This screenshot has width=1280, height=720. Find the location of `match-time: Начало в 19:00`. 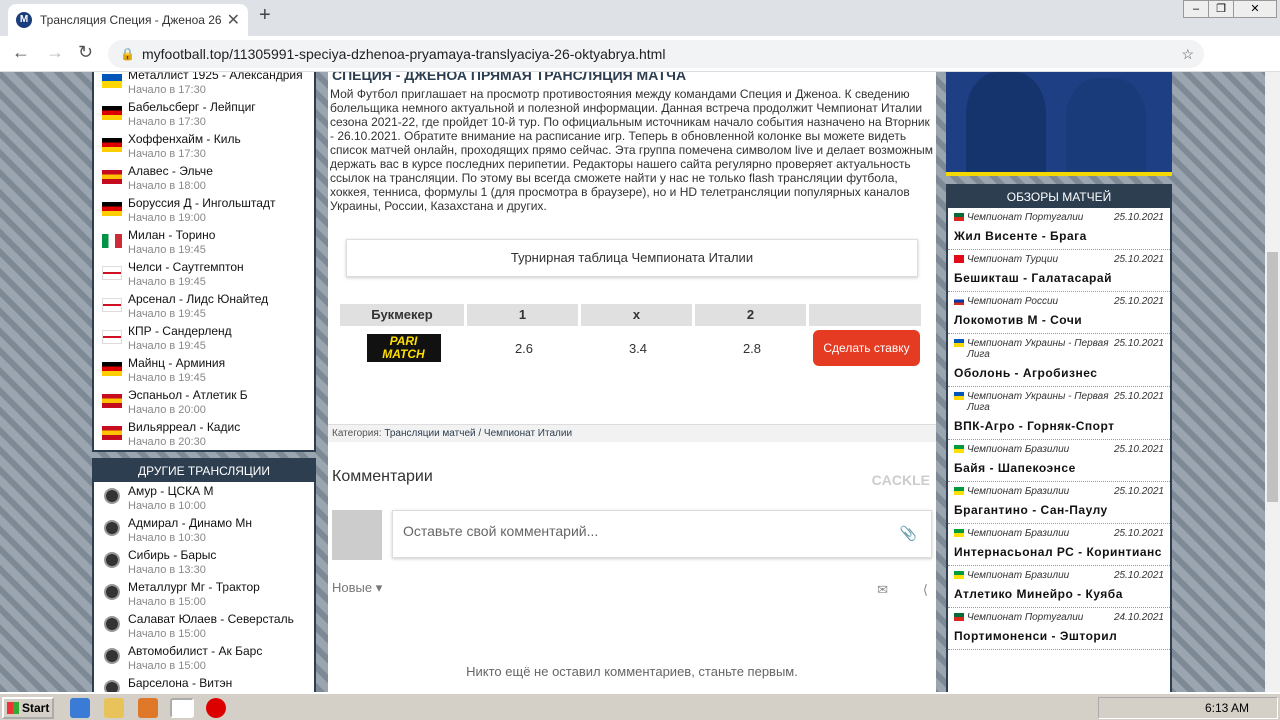

match-time: Начало в 19:00 is located at coordinates (167, 218).